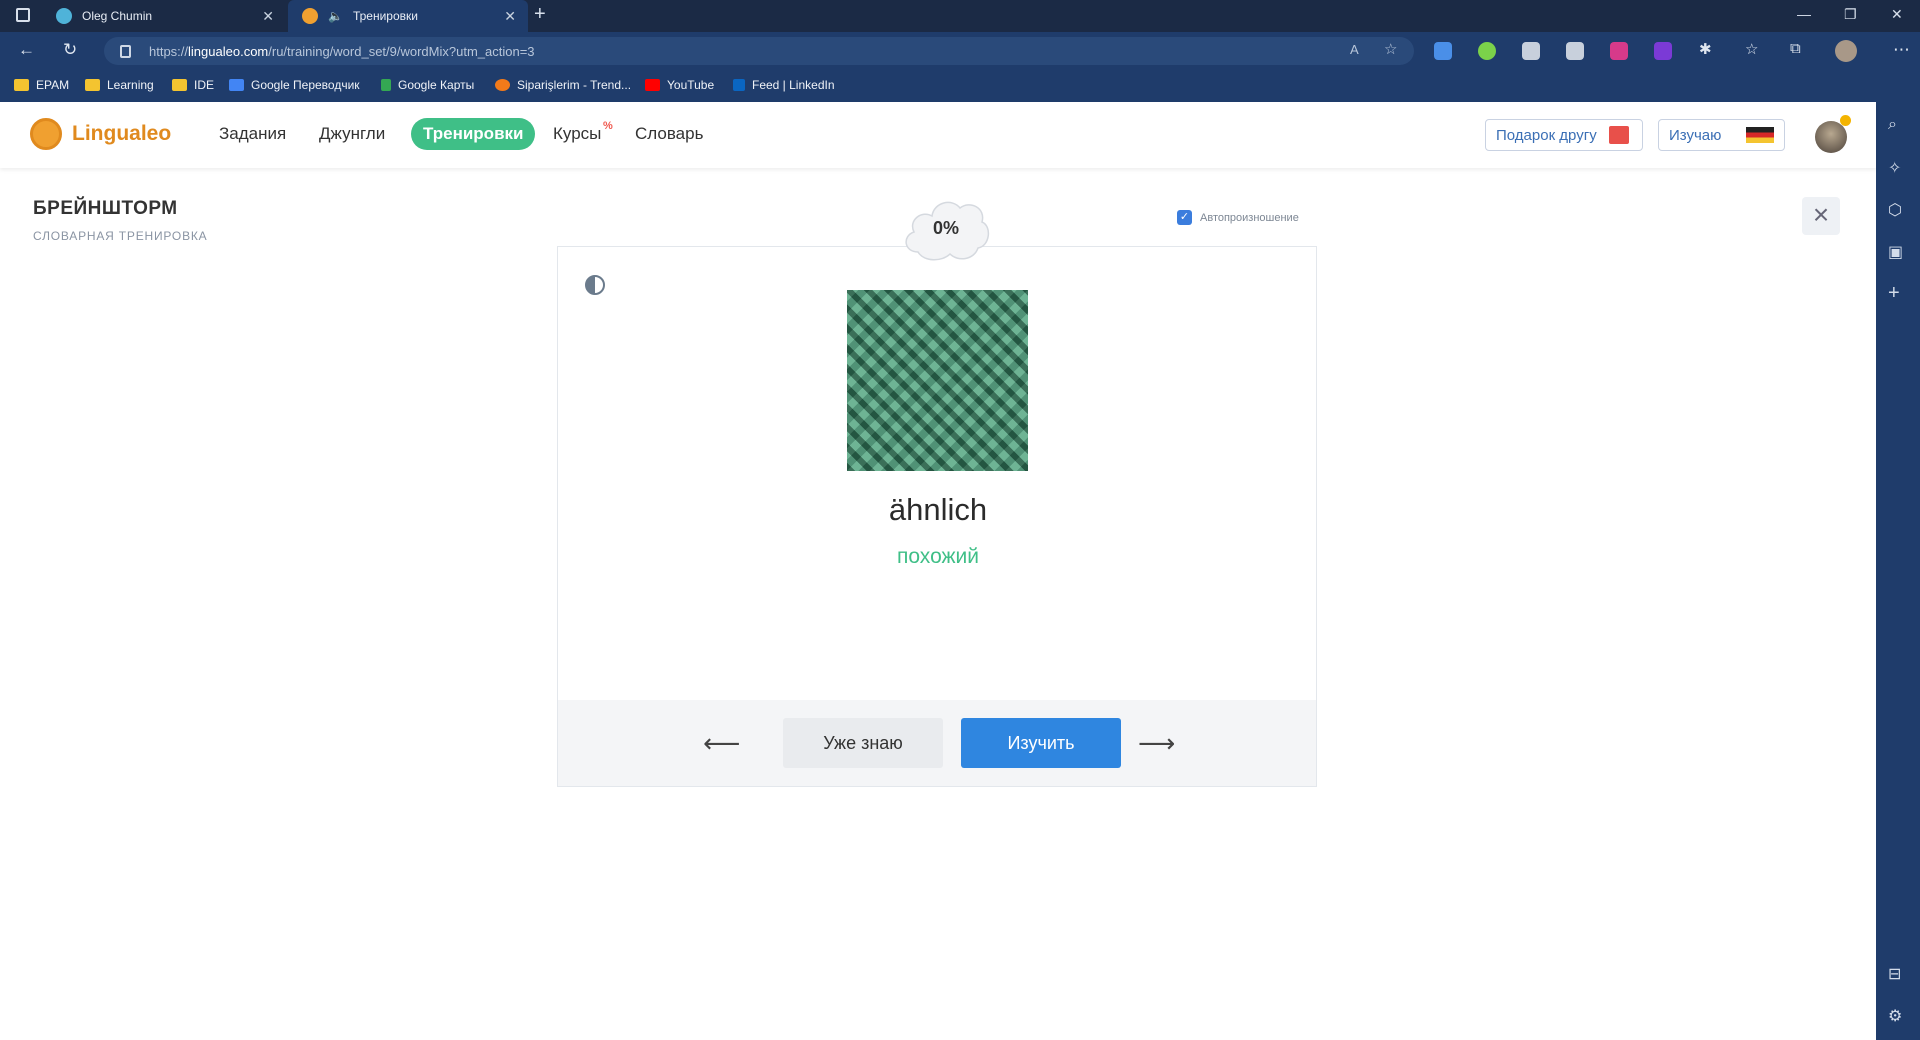 Image resolution: width=1920 pixels, height=1040 pixels. What do you see at coordinates (784, 85) in the screenshot?
I see `bookmark-linkedin: Feed | LinkedIn` at bounding box center [784, 85].